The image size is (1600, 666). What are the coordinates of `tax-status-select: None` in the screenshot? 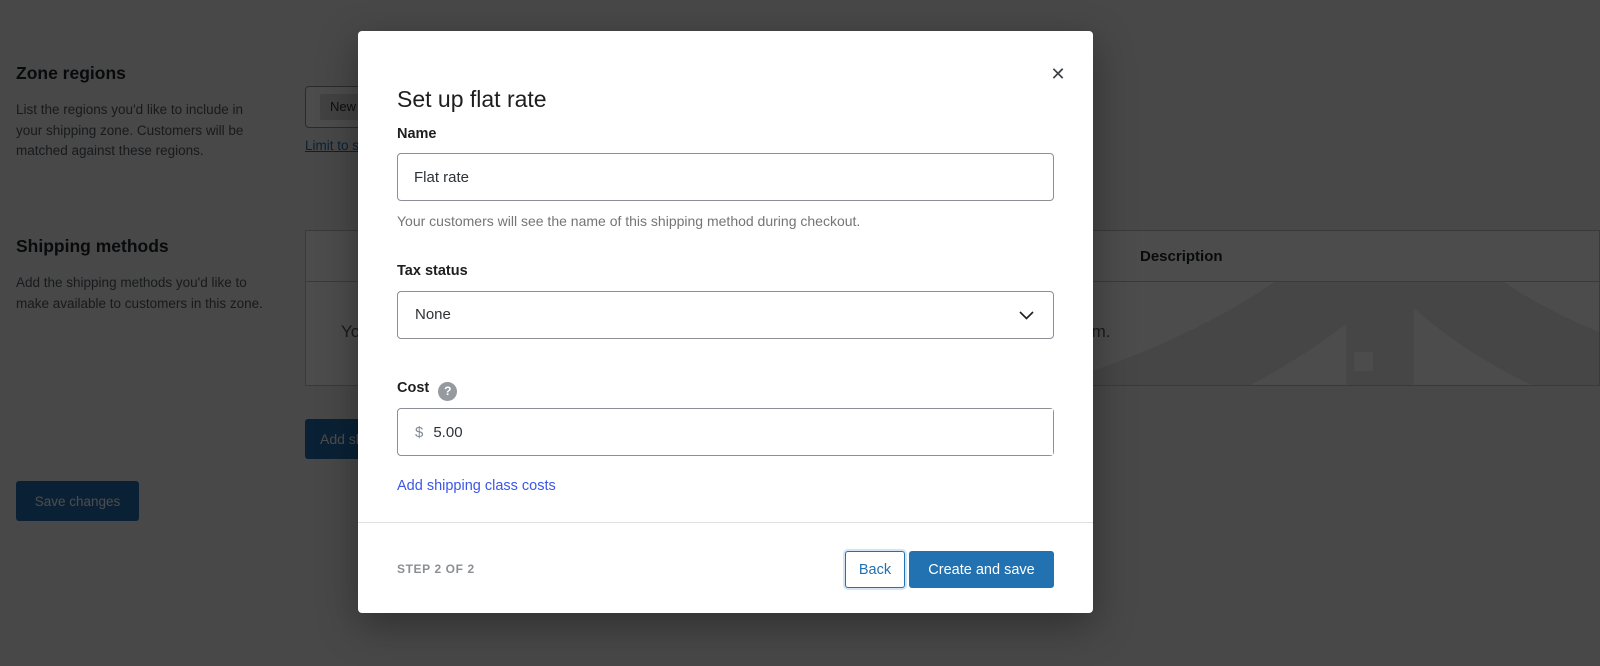 It's located at (725, 315).